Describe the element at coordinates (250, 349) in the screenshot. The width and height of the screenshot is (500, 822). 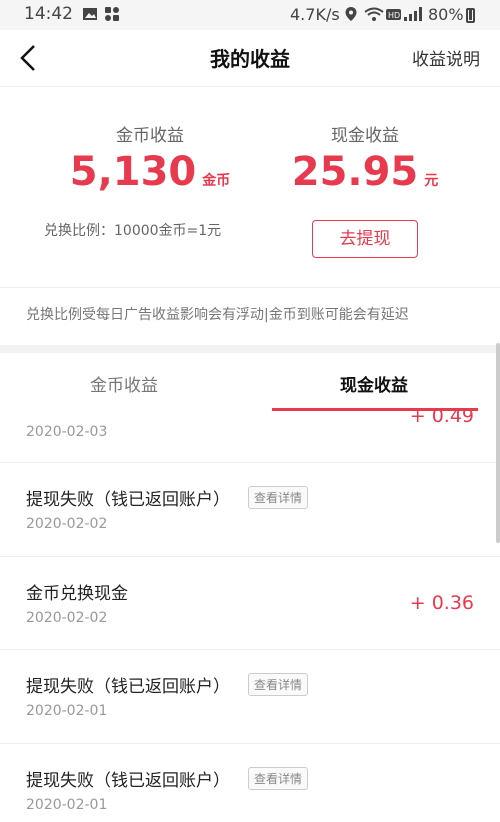
I see `section-gap` at that location.